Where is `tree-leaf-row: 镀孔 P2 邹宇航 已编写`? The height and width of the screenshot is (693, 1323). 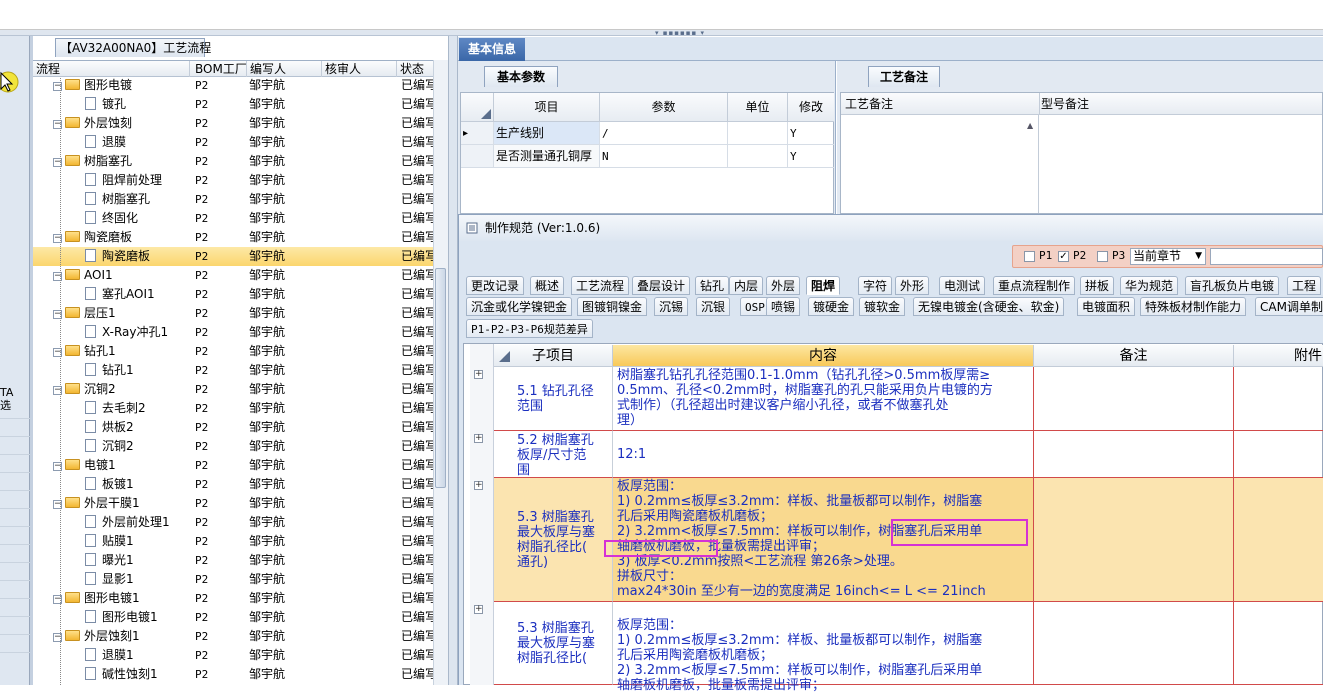
tree-leaf-row: 镀孔 P2 邹宇航 已编写 is located at coordinates (233, 104).